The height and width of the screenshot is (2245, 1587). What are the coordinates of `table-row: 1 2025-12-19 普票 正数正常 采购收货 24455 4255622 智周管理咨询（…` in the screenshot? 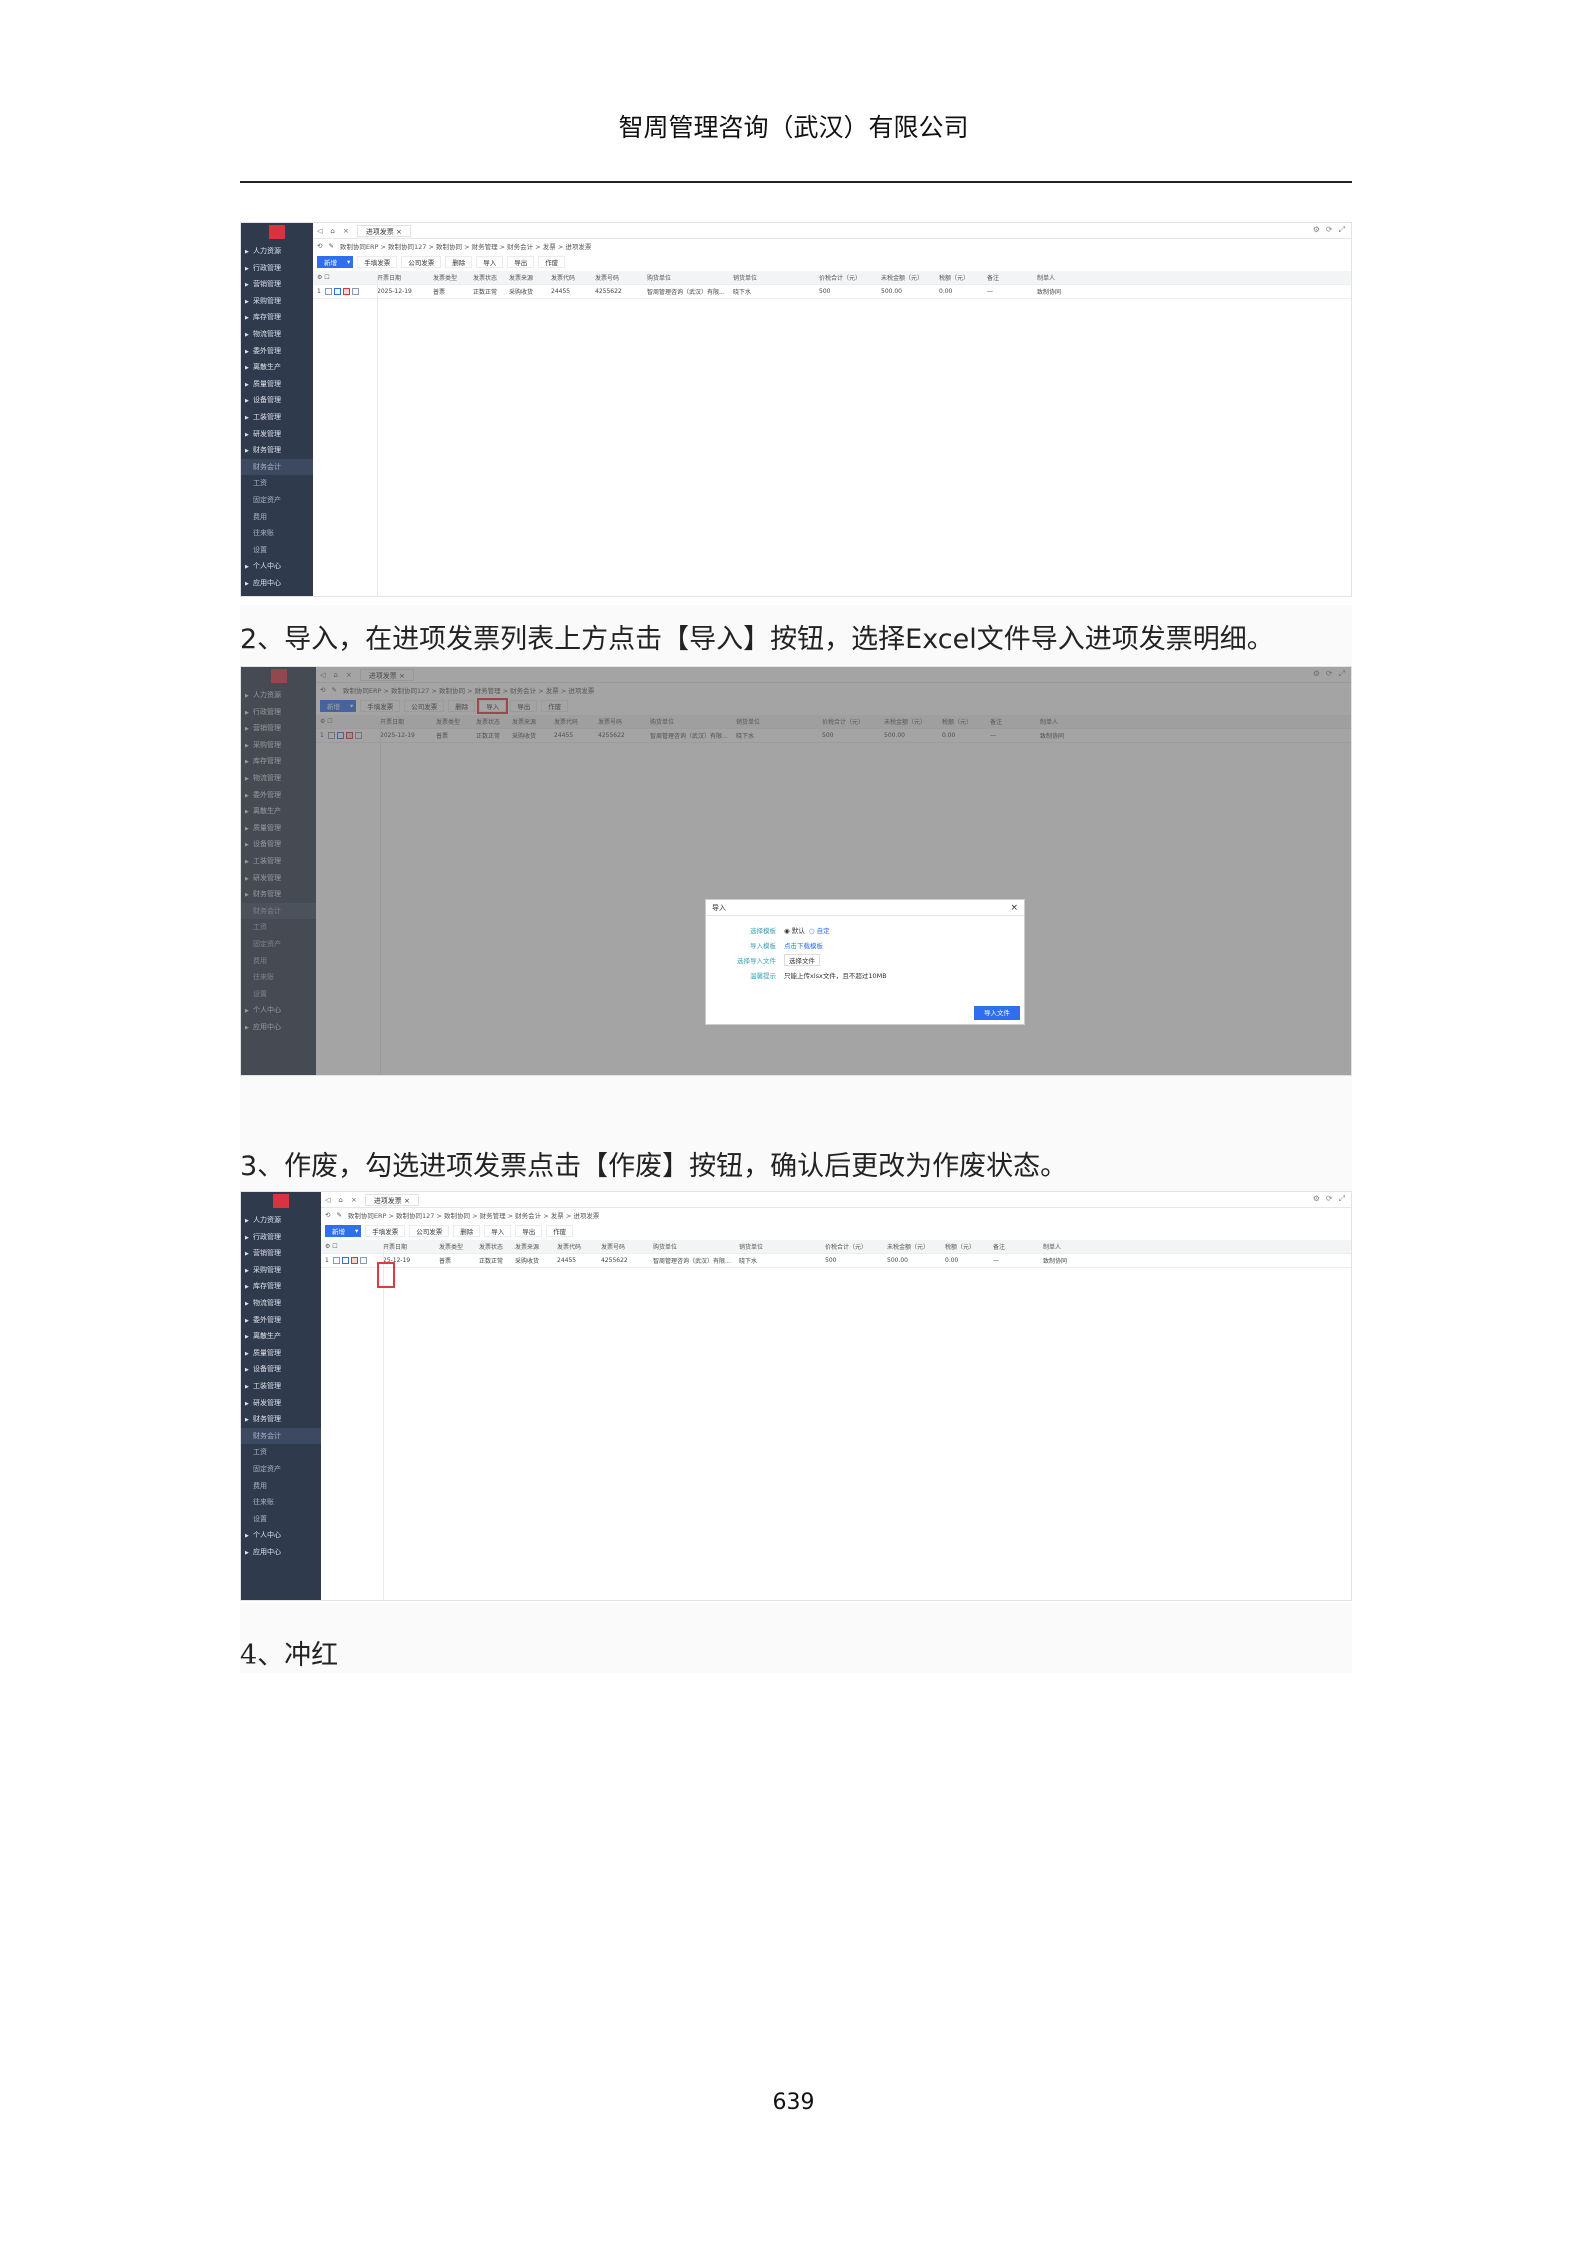 It's located at (832, 292).